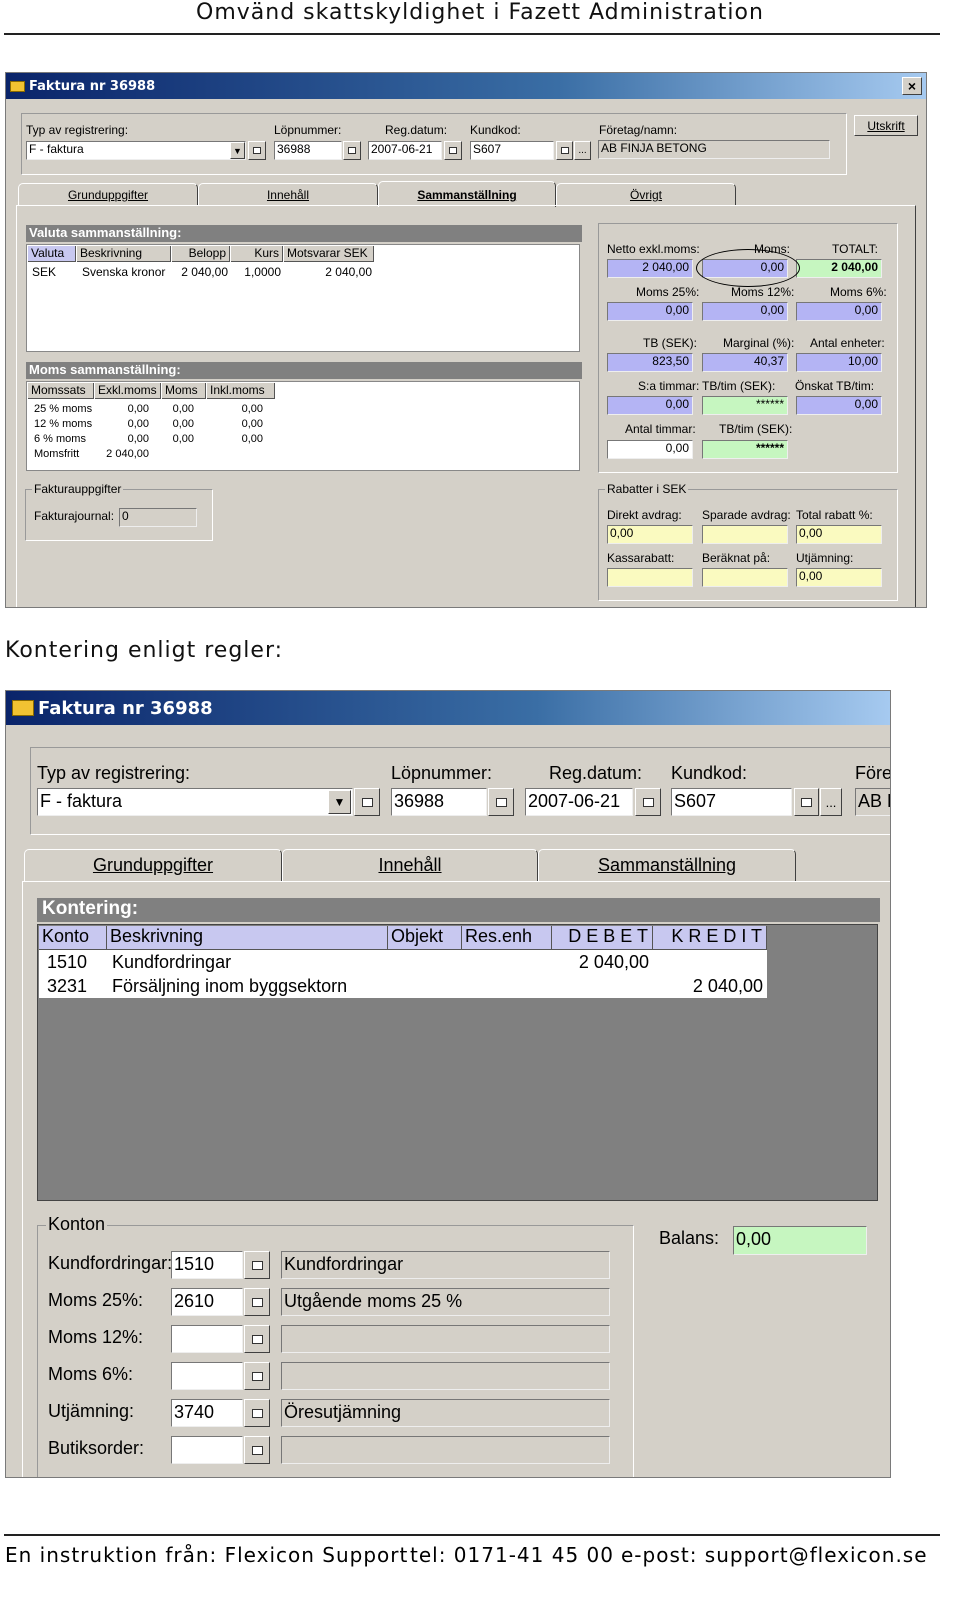 This screenshot has height=1597, width=960. What do you see at coordinates (74, 516) in the screenshot?
I see `fakturajournal-label: Fakturajournal:` at bounding box center [74, 516].